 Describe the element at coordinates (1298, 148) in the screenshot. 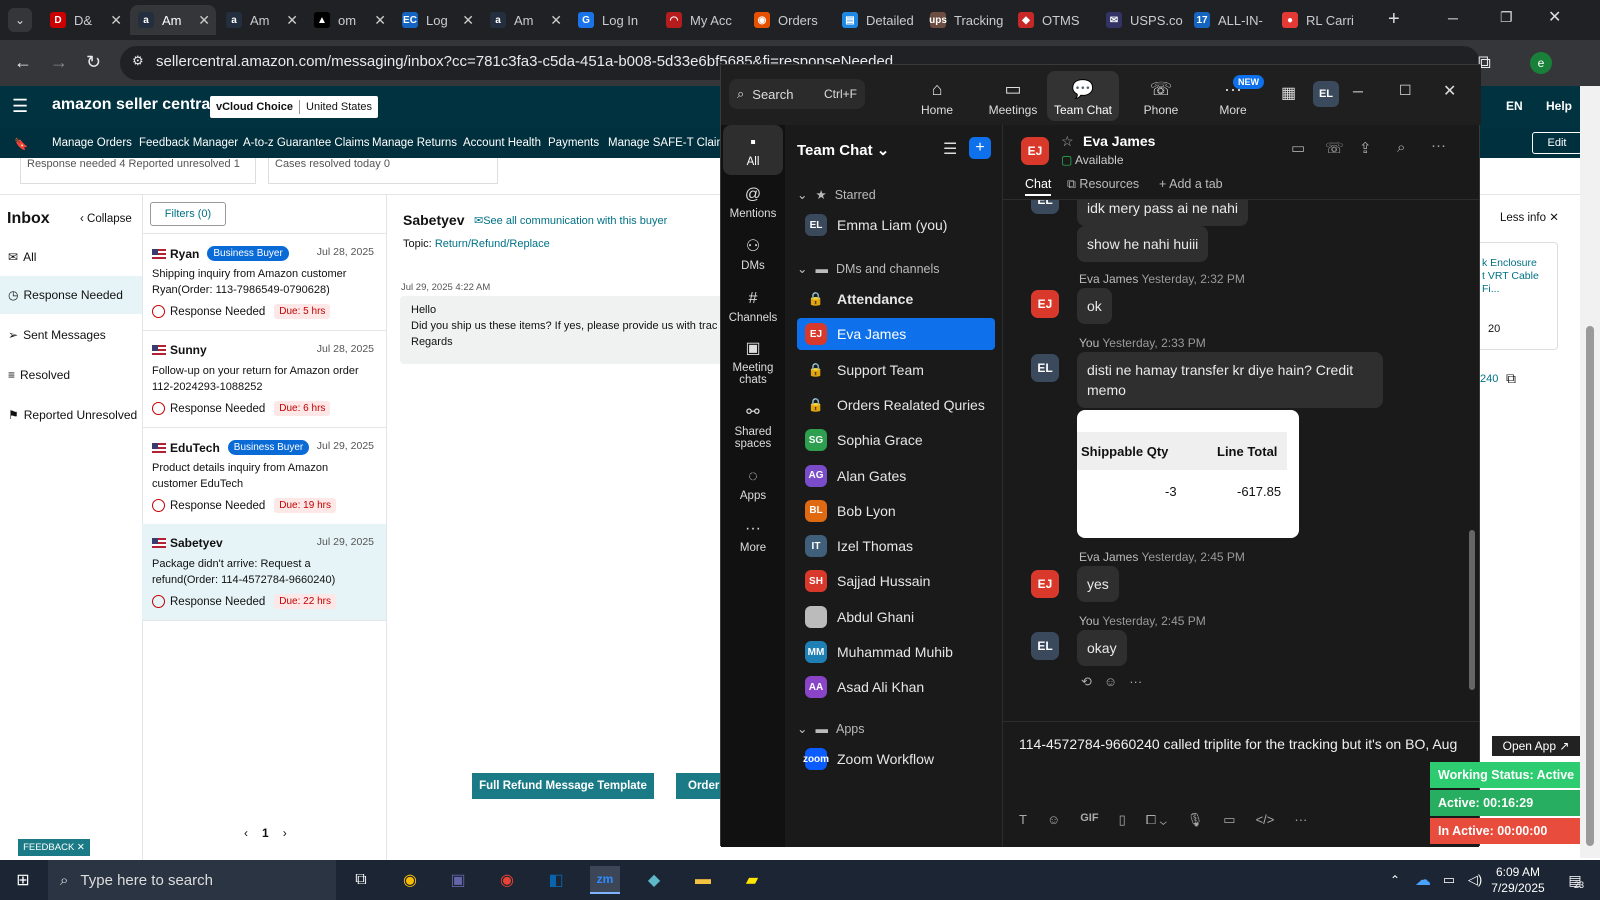

I see `video-call-icon: ▭` at that location.